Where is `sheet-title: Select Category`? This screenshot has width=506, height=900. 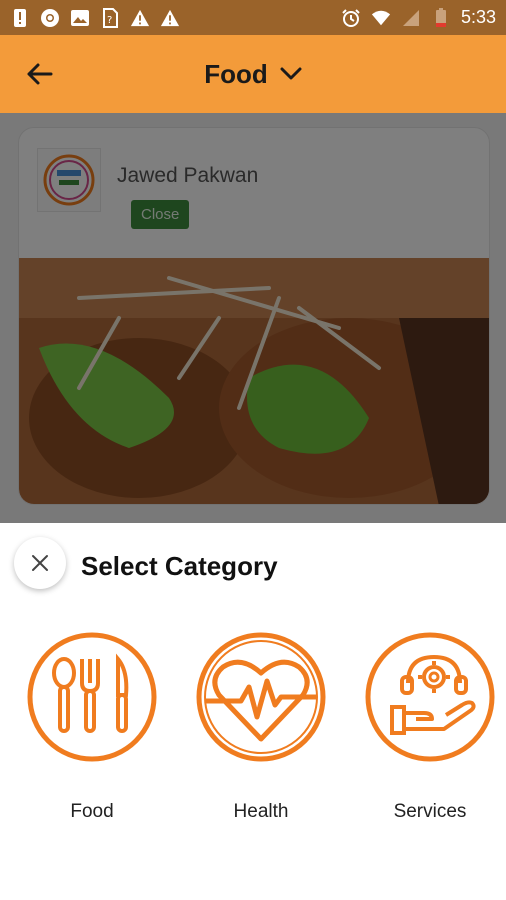 sheet-title: Select Category is located at coordinates (179, 566).